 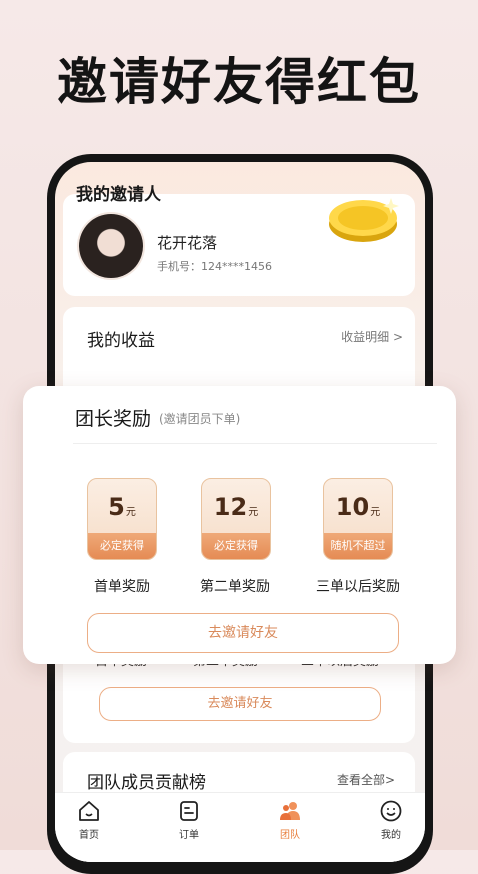 What do you see at coordinates (187, 243) in the screenshot?
I see `inviter-name: 花开花落` at bounding box center [187, 243].